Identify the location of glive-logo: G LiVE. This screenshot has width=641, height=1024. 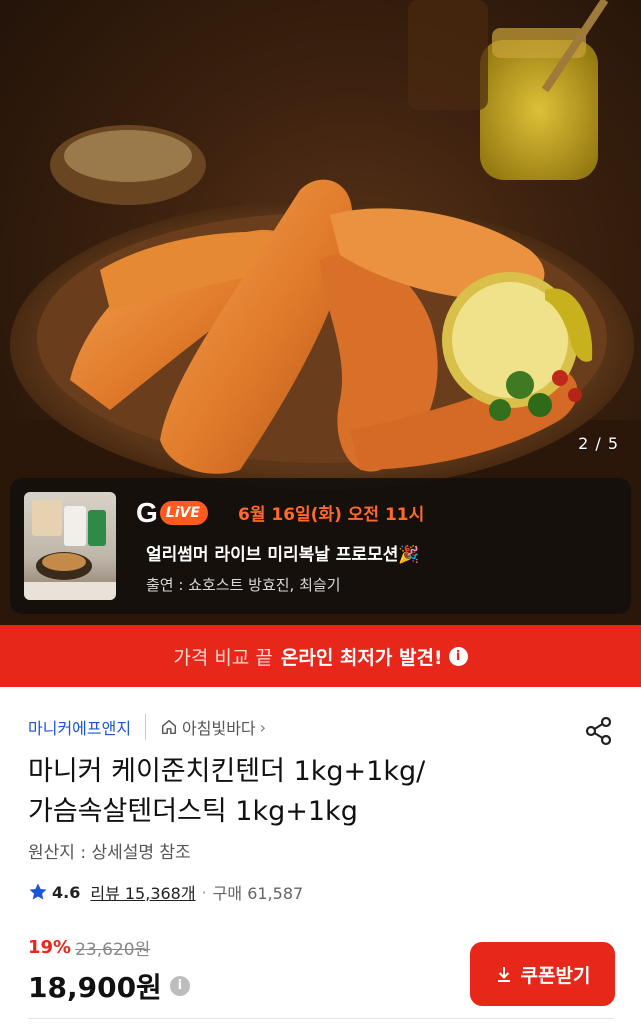
(172, 513).